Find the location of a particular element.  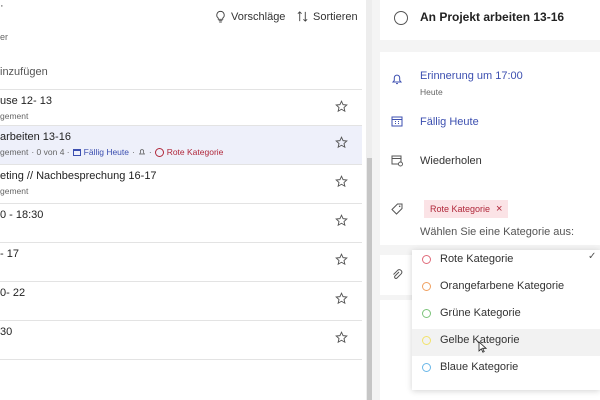

lightbulb-icon is located at coordinates (220, 16).